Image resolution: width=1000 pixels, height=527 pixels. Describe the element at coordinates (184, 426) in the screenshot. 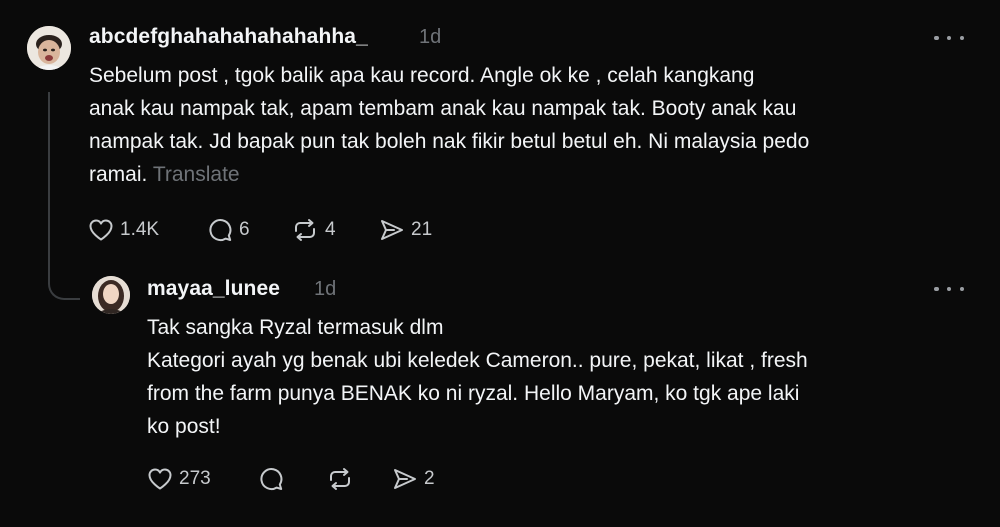

I see `reply-line: ko post!` at that location.